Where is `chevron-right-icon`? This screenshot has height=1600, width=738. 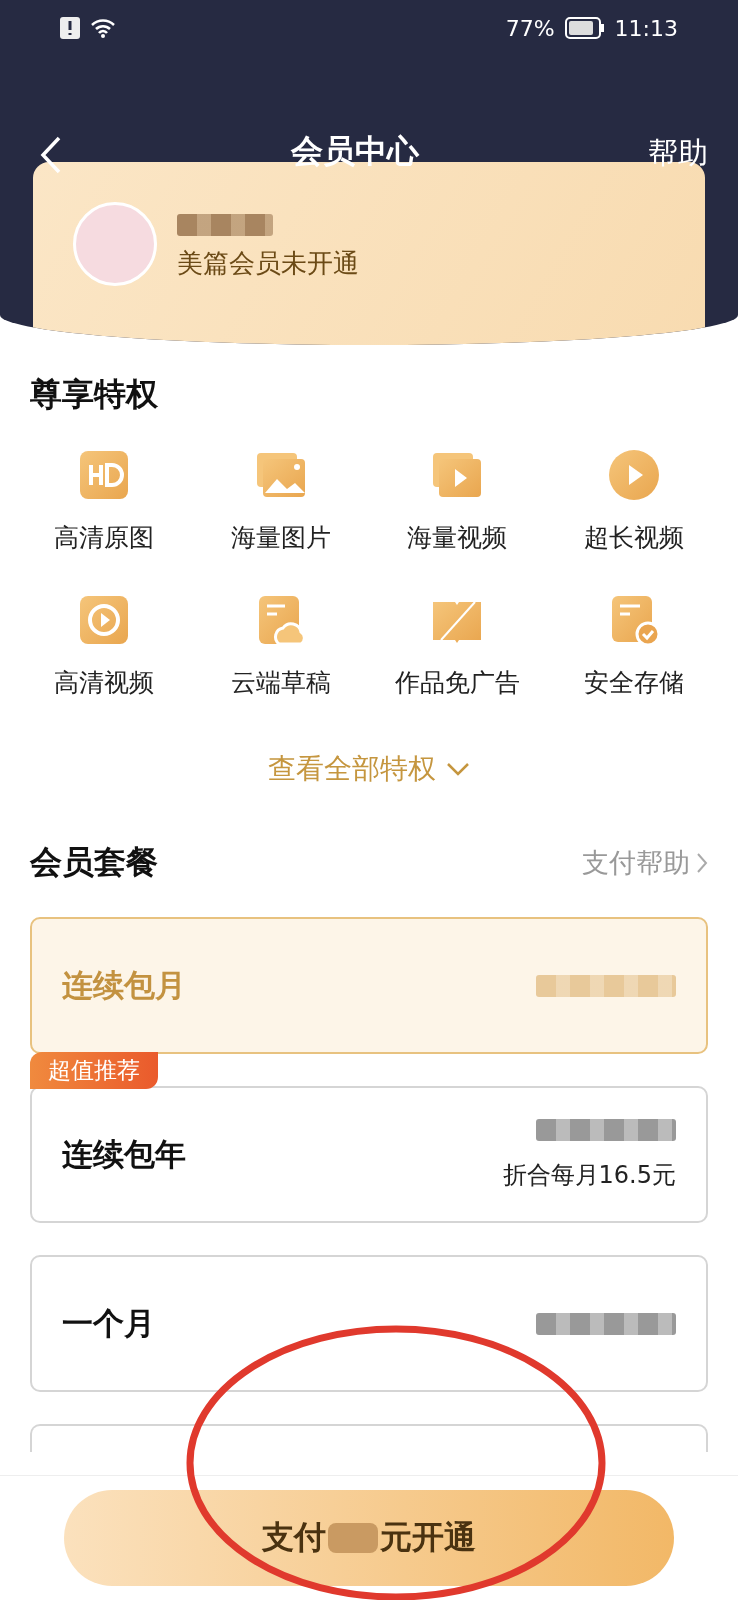
chevron-right-icon is located at coordinates (702, 863).